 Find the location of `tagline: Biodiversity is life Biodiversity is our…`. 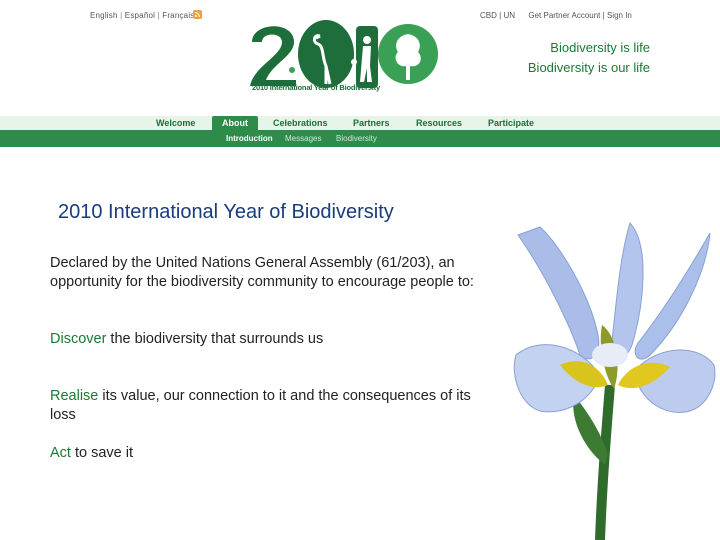

tagline: Biodiversity is life Biodiversity is our… is located at coordinates (589, 58).